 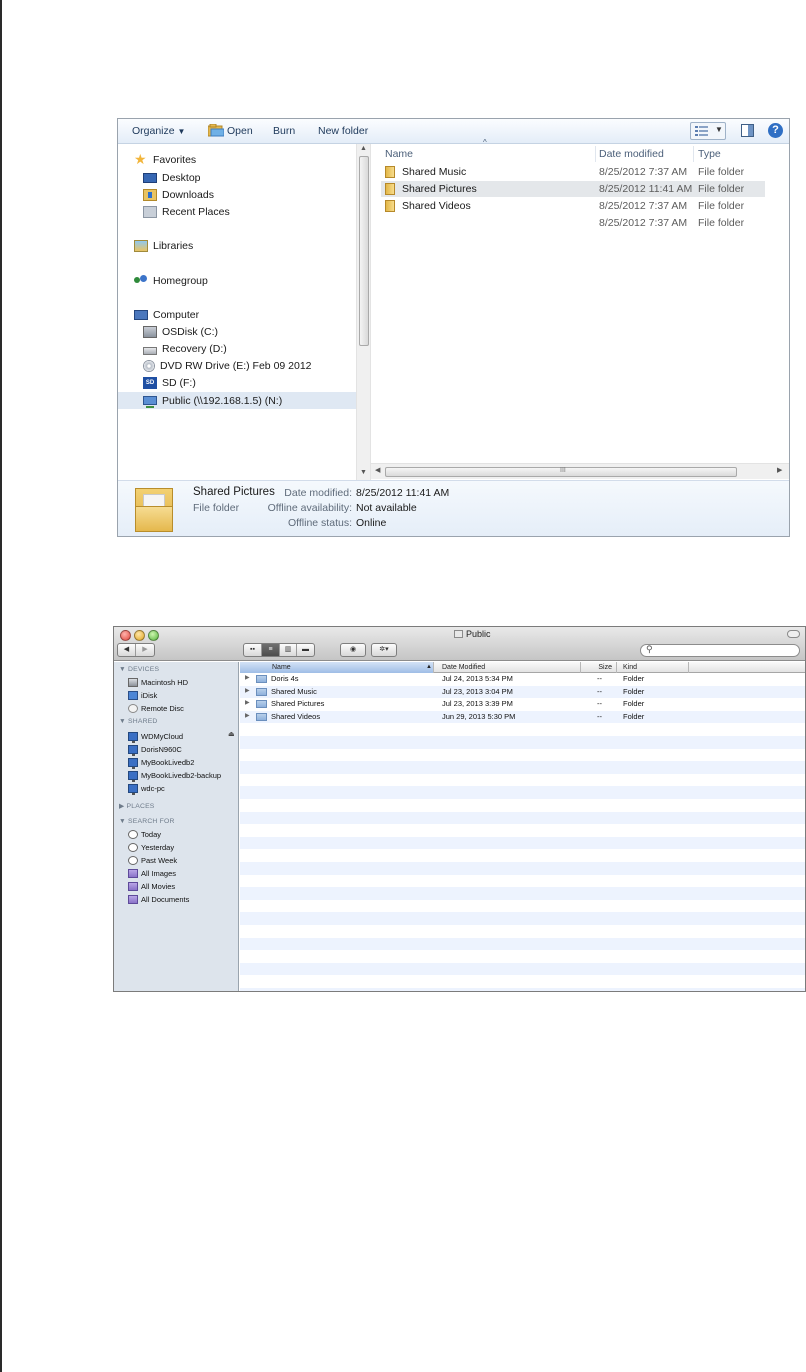 I want to click on scroll-right-icon: ▶, so click(x=779, y=470).